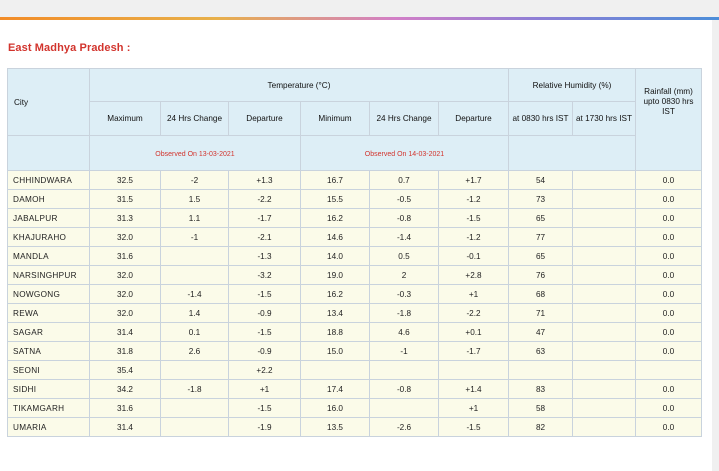 The height and width of the screenshot is (471, 719). What do you see at coordinates (404, 180) in the screenshot?
I see `change-24h-min-cell: 0.7` at bounding box center [404, 180].